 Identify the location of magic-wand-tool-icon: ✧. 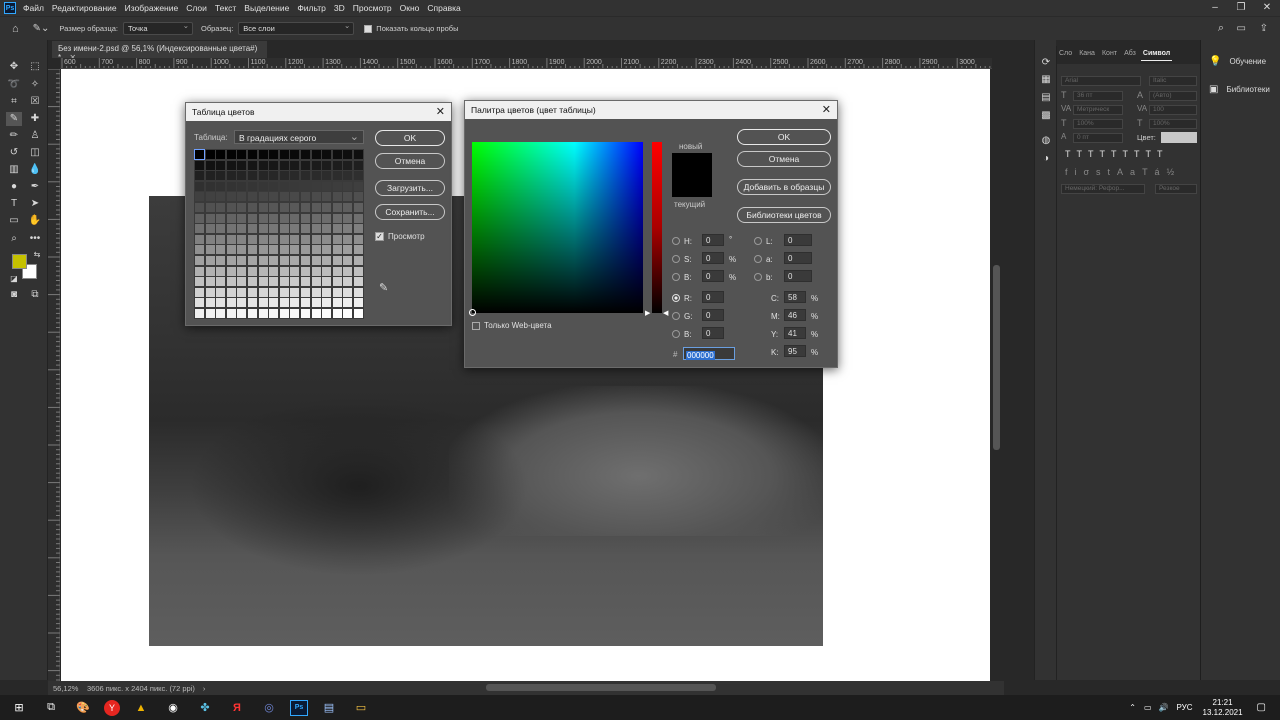
(35, 85).